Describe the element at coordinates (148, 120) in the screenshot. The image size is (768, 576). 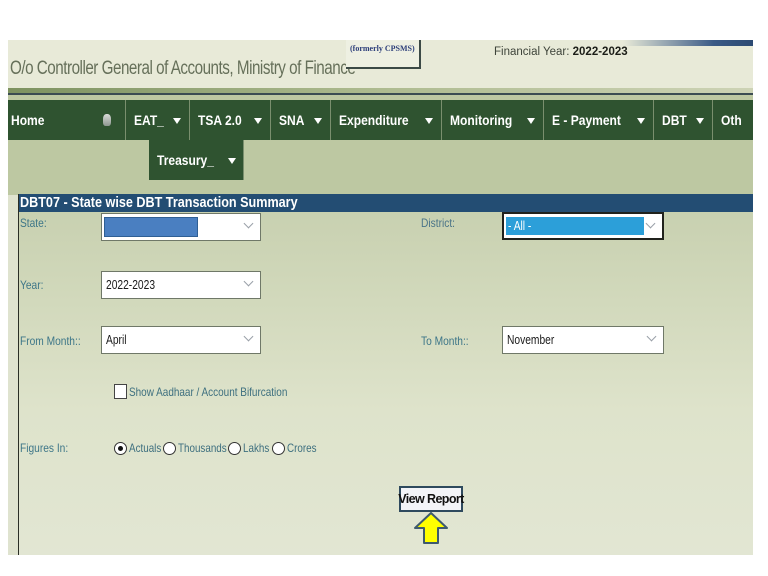
I see `nav-eat-label: EAT_` at that location.